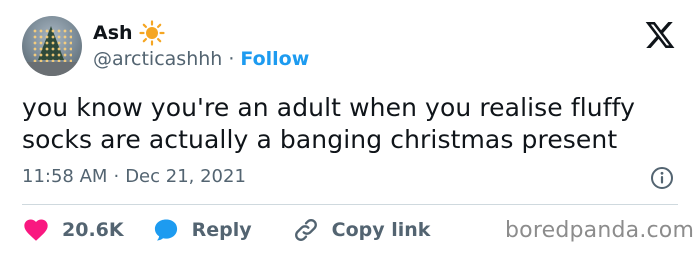  Describe the element at coordinates (274, 59) in the screenshot. I see `follow-button: Follow` at that location.